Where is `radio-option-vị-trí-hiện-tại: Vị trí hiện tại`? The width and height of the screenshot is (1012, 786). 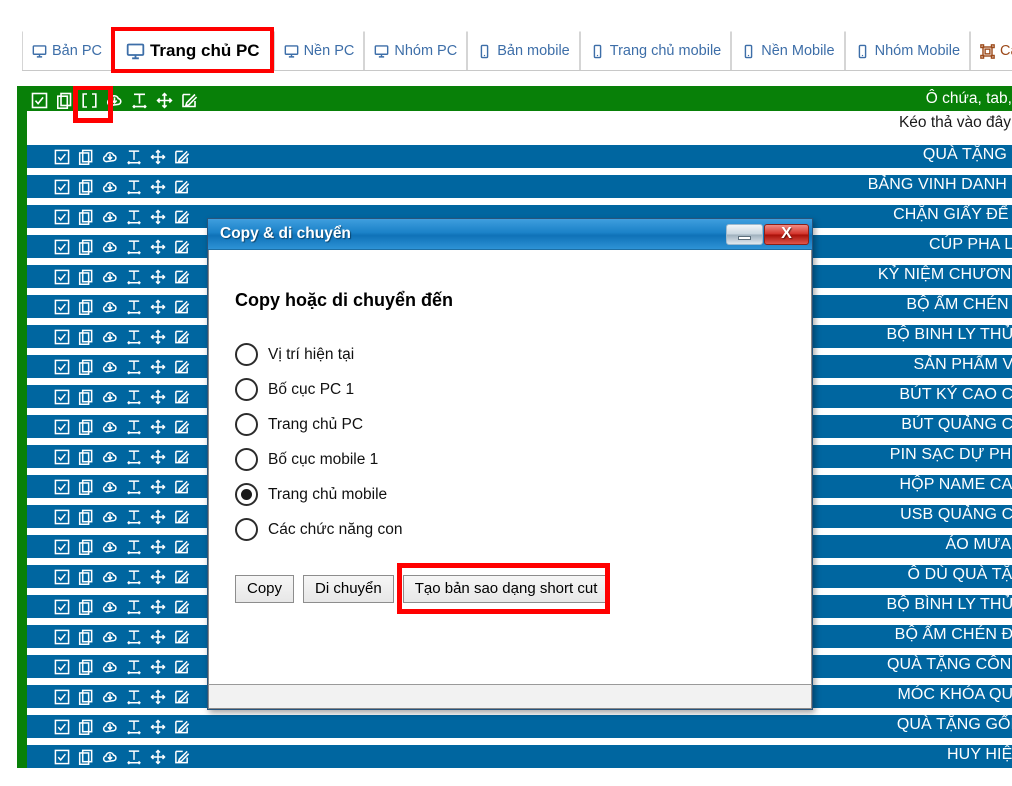
radio-option-vị-trí-hiện-tại: Vị trí hiện tại is located at coordinates (523, 354).